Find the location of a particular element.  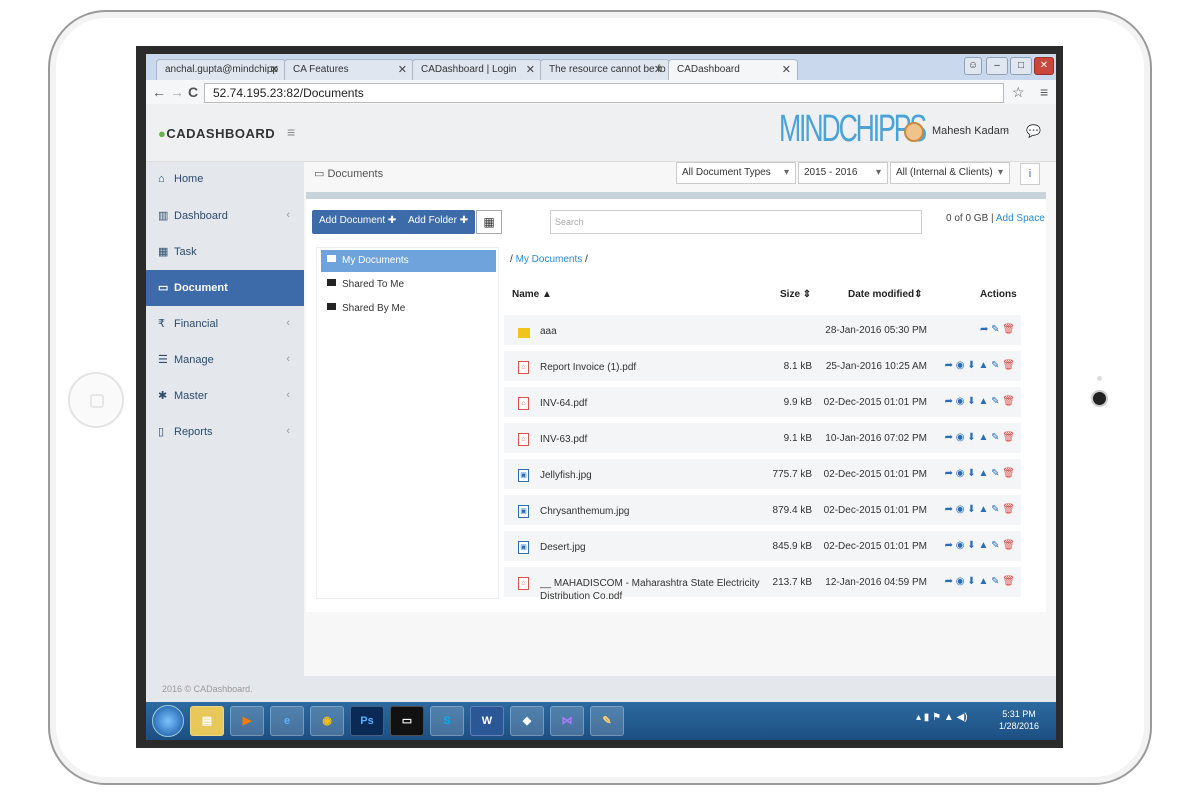

sidebar-item-task: ▦ Task is located at coordinates (225, 252).